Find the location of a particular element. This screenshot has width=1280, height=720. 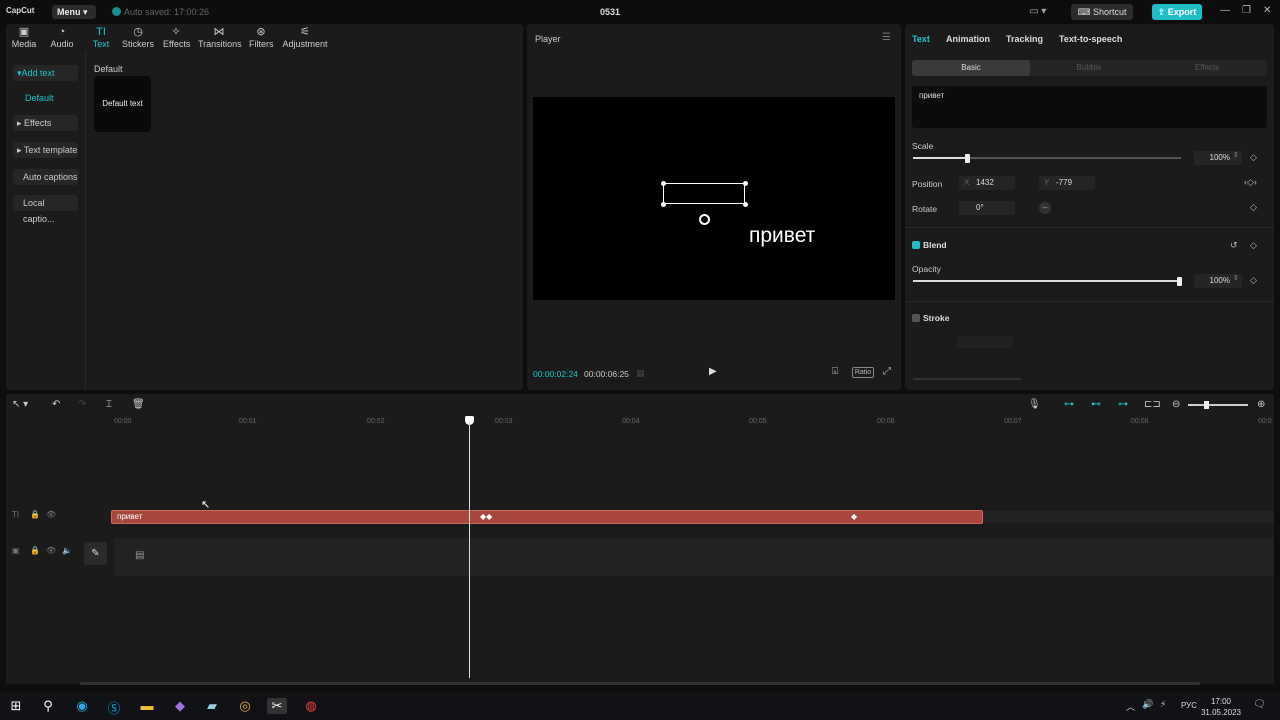

tab-adjustment: ⚟ Adjustment is located at coordinates (305, 39).